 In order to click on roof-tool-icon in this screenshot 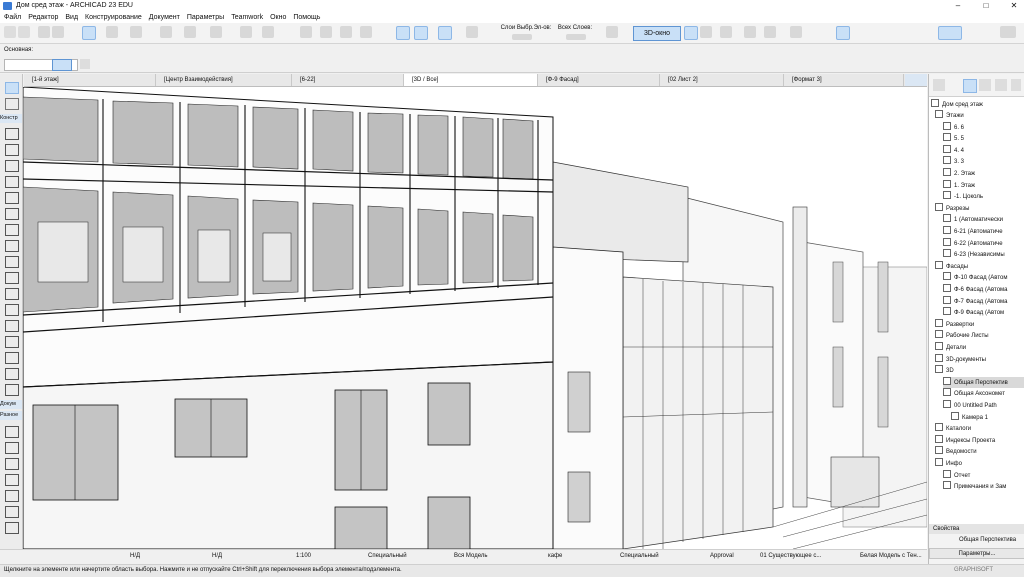, I will do `click(12, 246)`.